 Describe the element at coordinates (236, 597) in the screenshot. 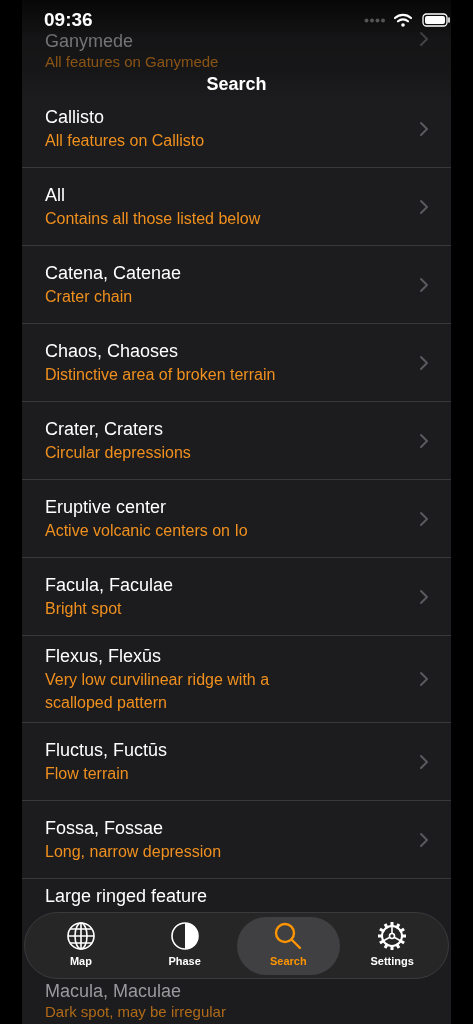

I see `list-row: Facula, Faculae Bright spot` at that location.